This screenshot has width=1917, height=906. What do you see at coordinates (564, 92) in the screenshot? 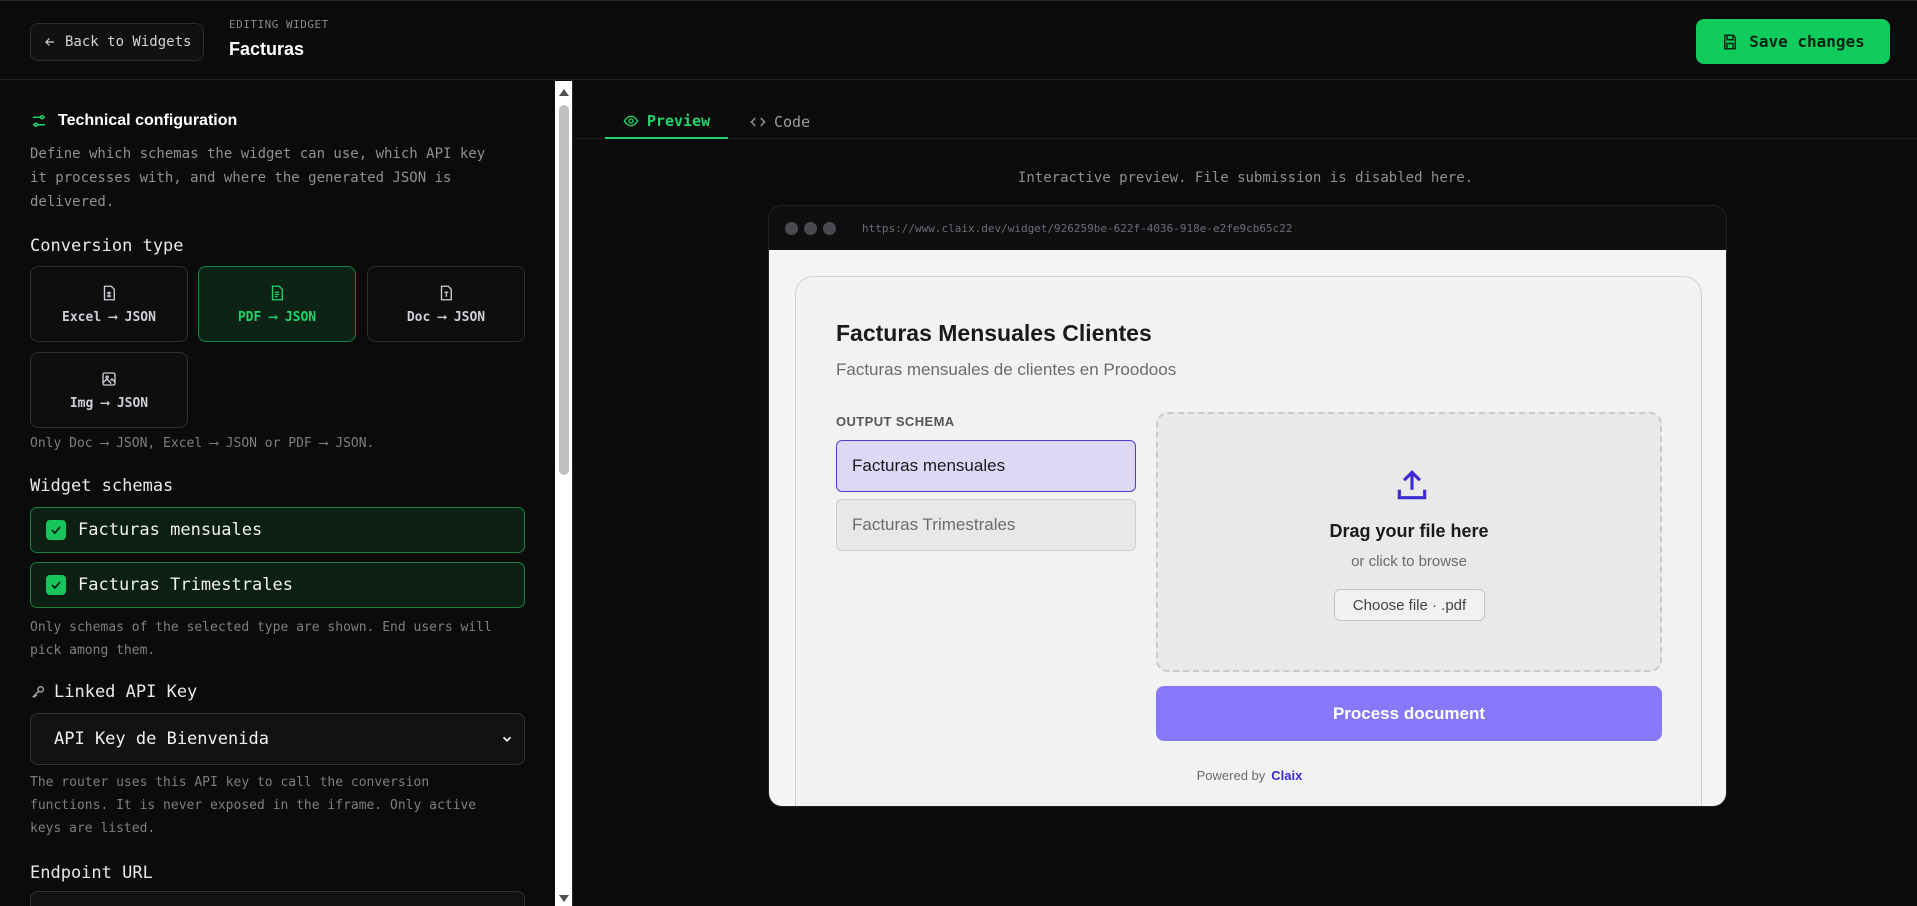
I see `scroll-up-arrow-icon` at bounding box center [564, 92].